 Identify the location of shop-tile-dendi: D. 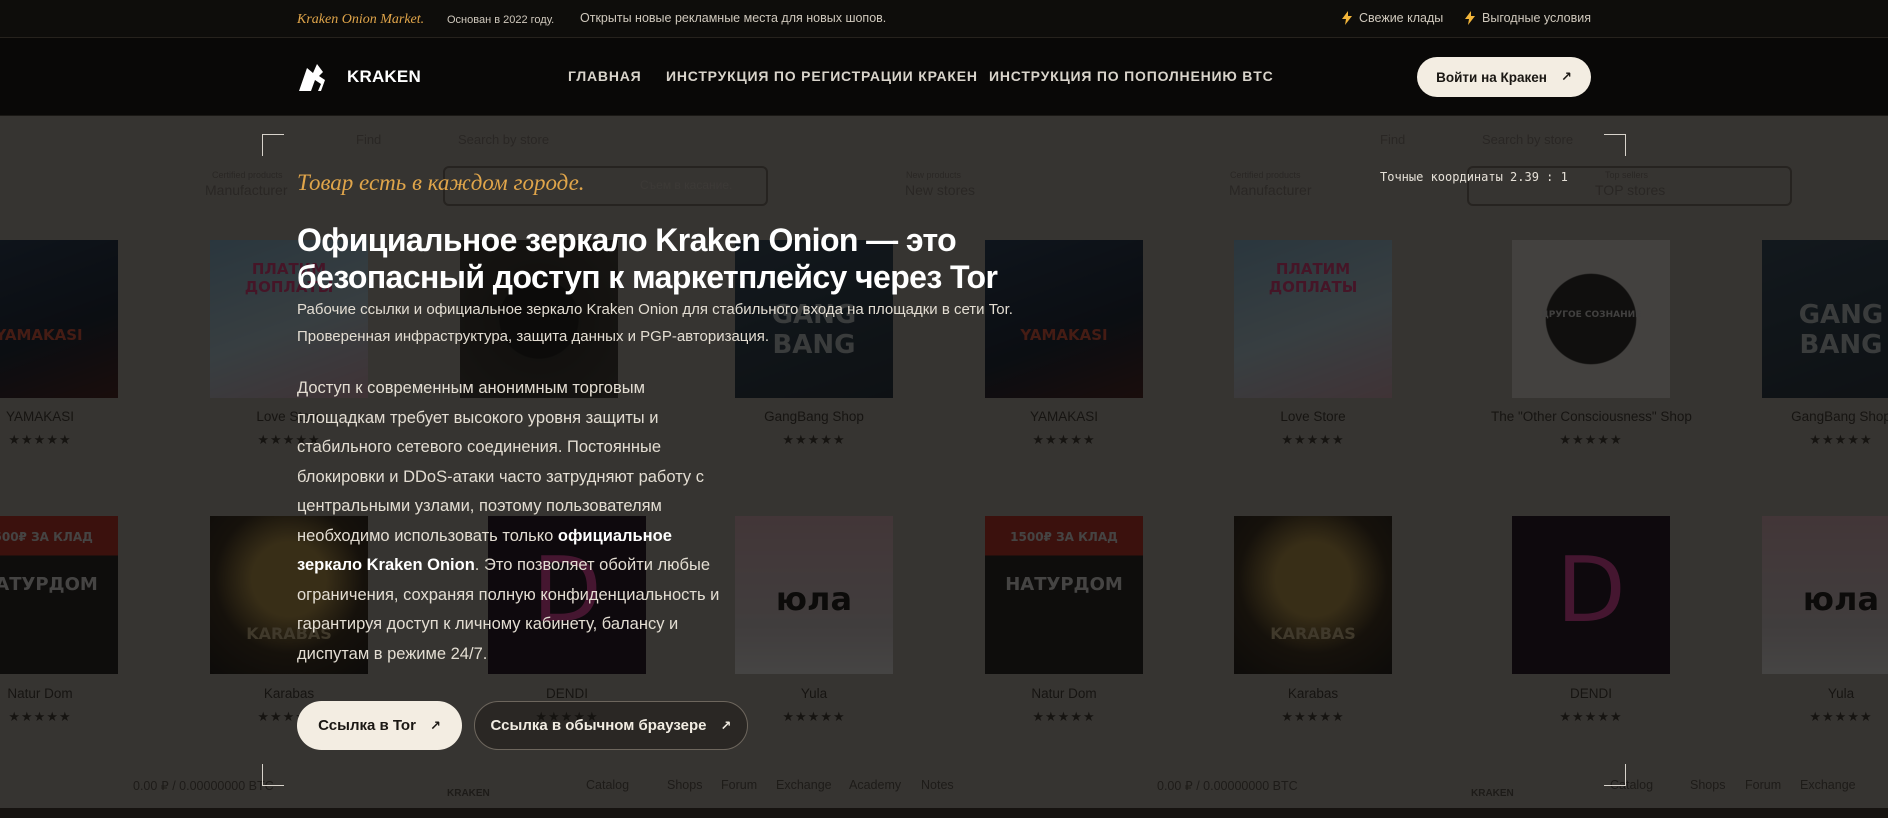
(1591, 595).